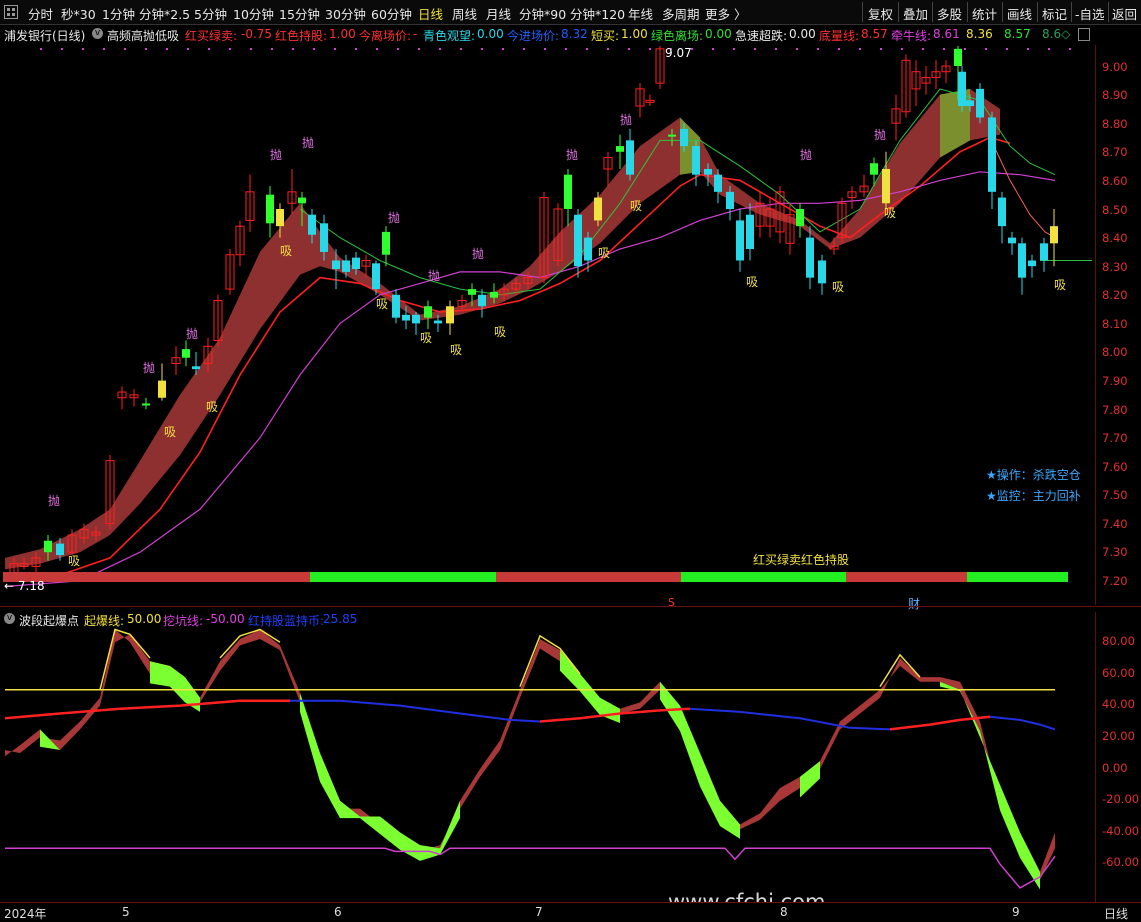  Describe the element at coordinates (1115, 124) in the screenshot. I see `price-tick: 8.80` at that location.